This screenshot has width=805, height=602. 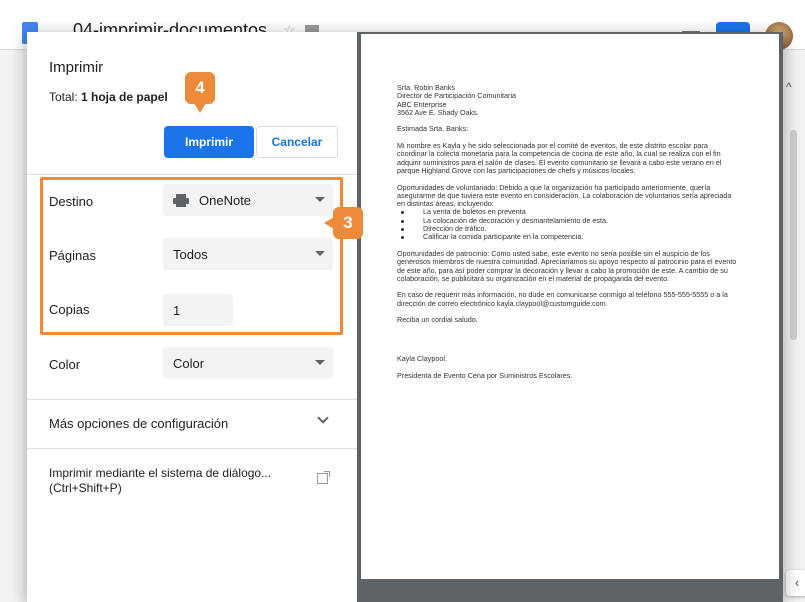 I want to click on callout-highlight-box, so click(x=191, y=256).